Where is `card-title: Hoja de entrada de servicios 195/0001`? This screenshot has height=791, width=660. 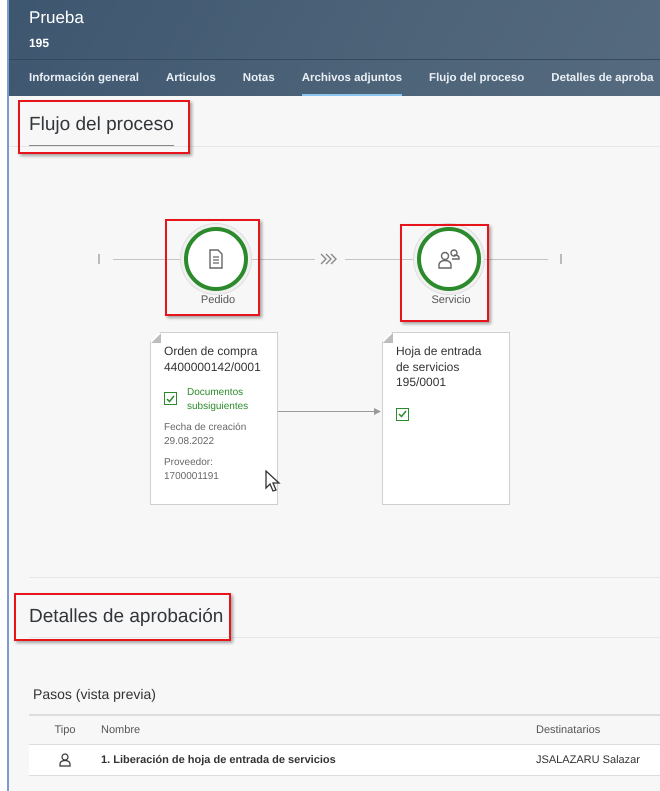
card-title: Hoja de entrada de servicios 195/0001 is located at coordinates (439, 367).